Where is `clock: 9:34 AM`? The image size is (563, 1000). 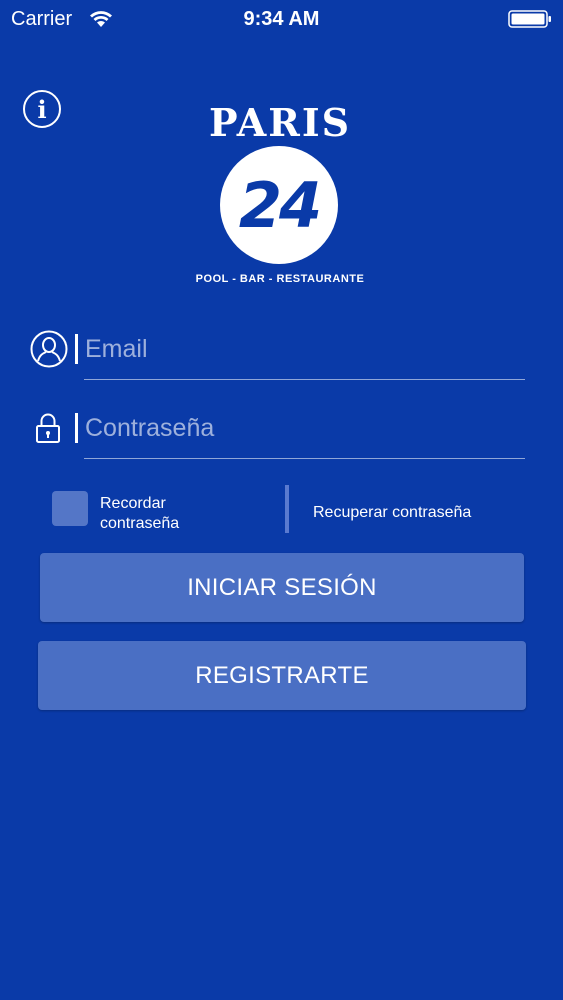
clock: 9:34 AM is located at coordinates (281, 19).